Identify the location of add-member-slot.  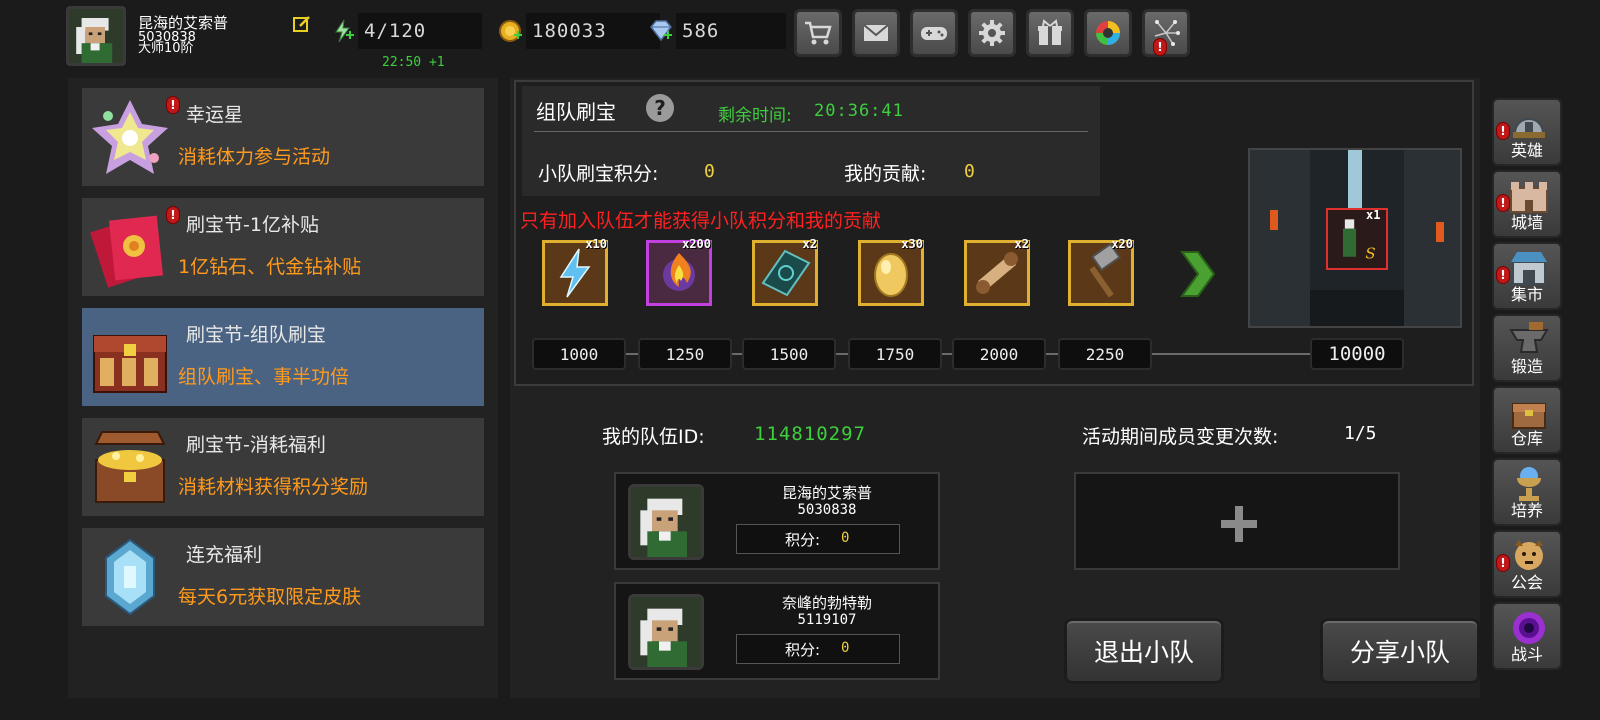
(1237, 521).